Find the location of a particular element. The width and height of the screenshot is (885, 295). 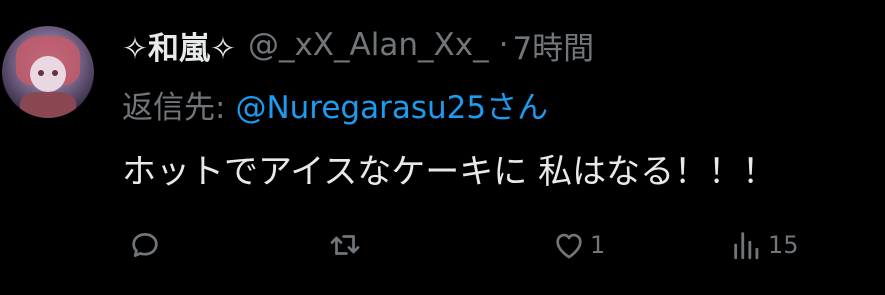

avatar-face is located at coordinates (48, 74).